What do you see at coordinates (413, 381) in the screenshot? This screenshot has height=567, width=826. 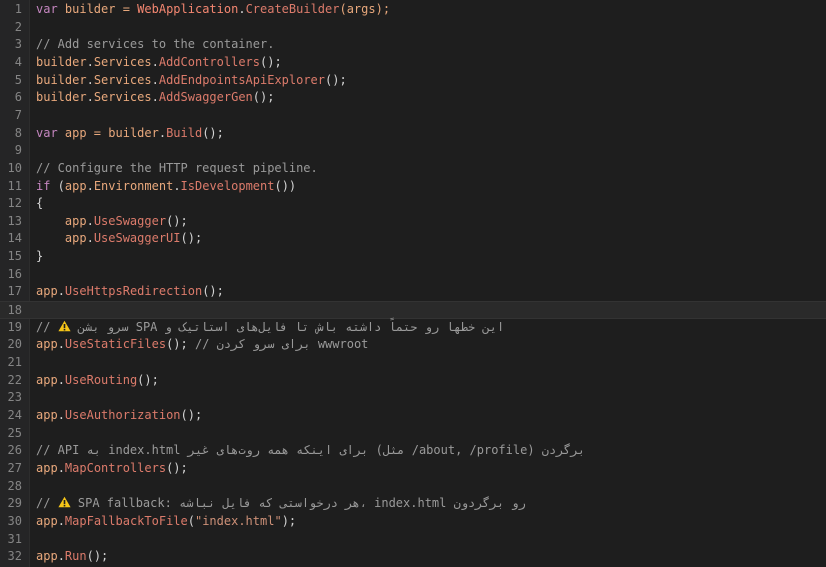 I see `code-line: 22 app.UseRouting();` at bounding box center [413, 381].